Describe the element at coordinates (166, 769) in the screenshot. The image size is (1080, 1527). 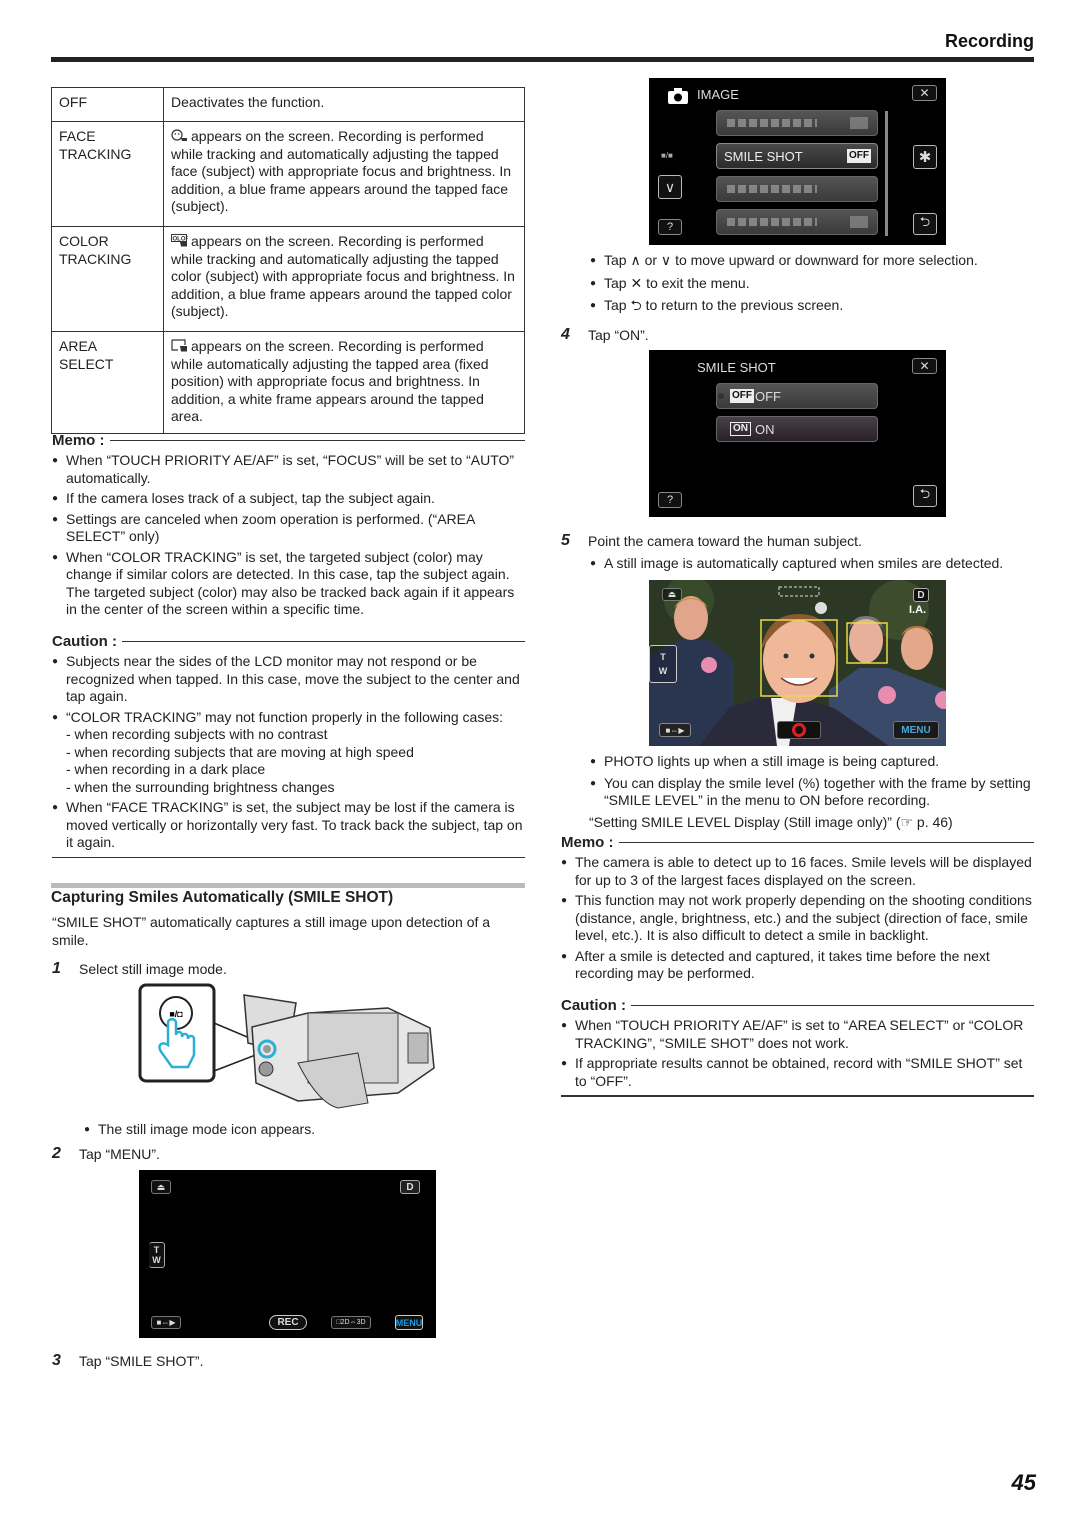
I see `sub-item: - when recording in a dark place` at that location.